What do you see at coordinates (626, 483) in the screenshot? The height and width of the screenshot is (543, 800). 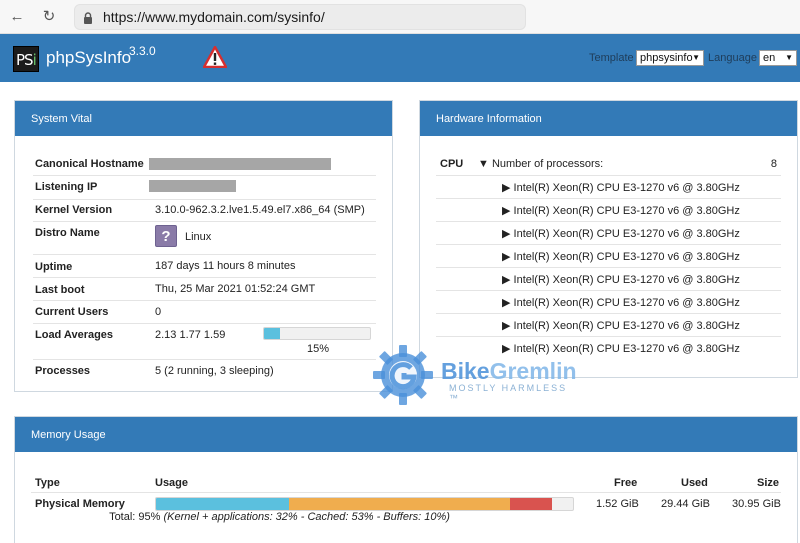 I see `column-header-free: Free` at bounding box center [626, 483].